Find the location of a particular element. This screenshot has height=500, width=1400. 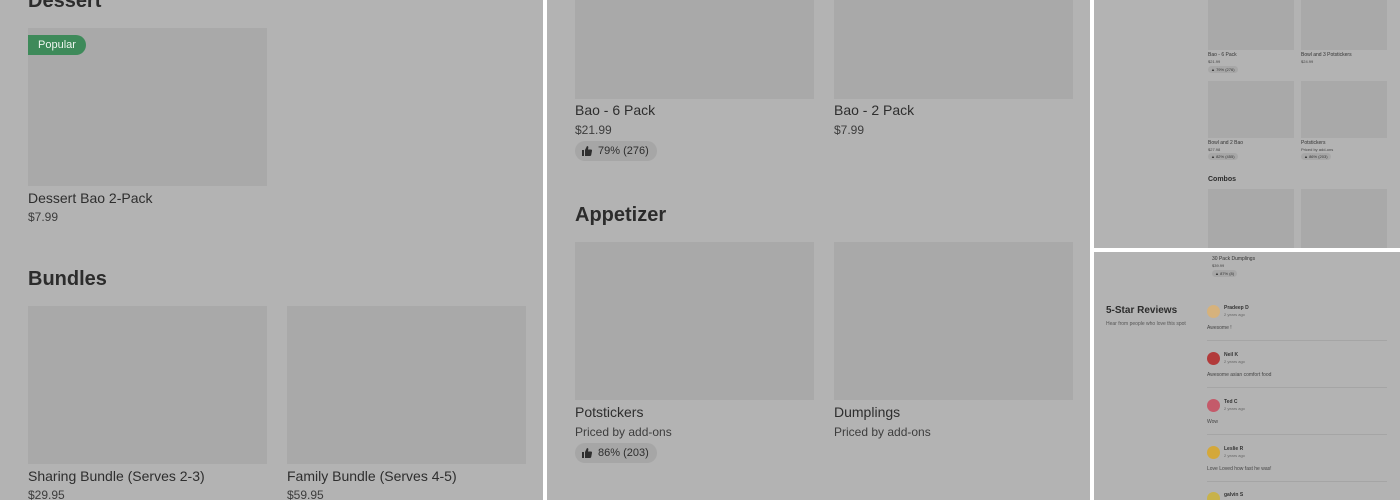

rating-pill: 86% (203) is located at coordinates (616, 453).